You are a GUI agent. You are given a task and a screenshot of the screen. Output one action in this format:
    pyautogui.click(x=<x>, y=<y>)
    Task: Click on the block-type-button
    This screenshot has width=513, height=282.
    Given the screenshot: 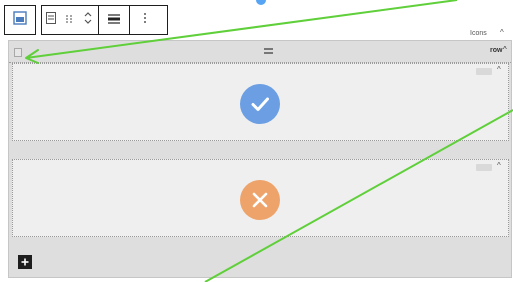 What is the action you would take?
    pyautogui.click(x=20, y=20)
    